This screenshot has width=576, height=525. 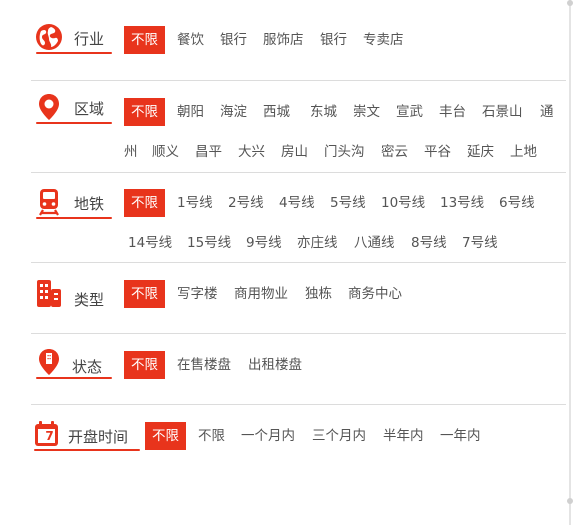 I want to click on scrollbar-top-cap, so click(x=570, y=3).